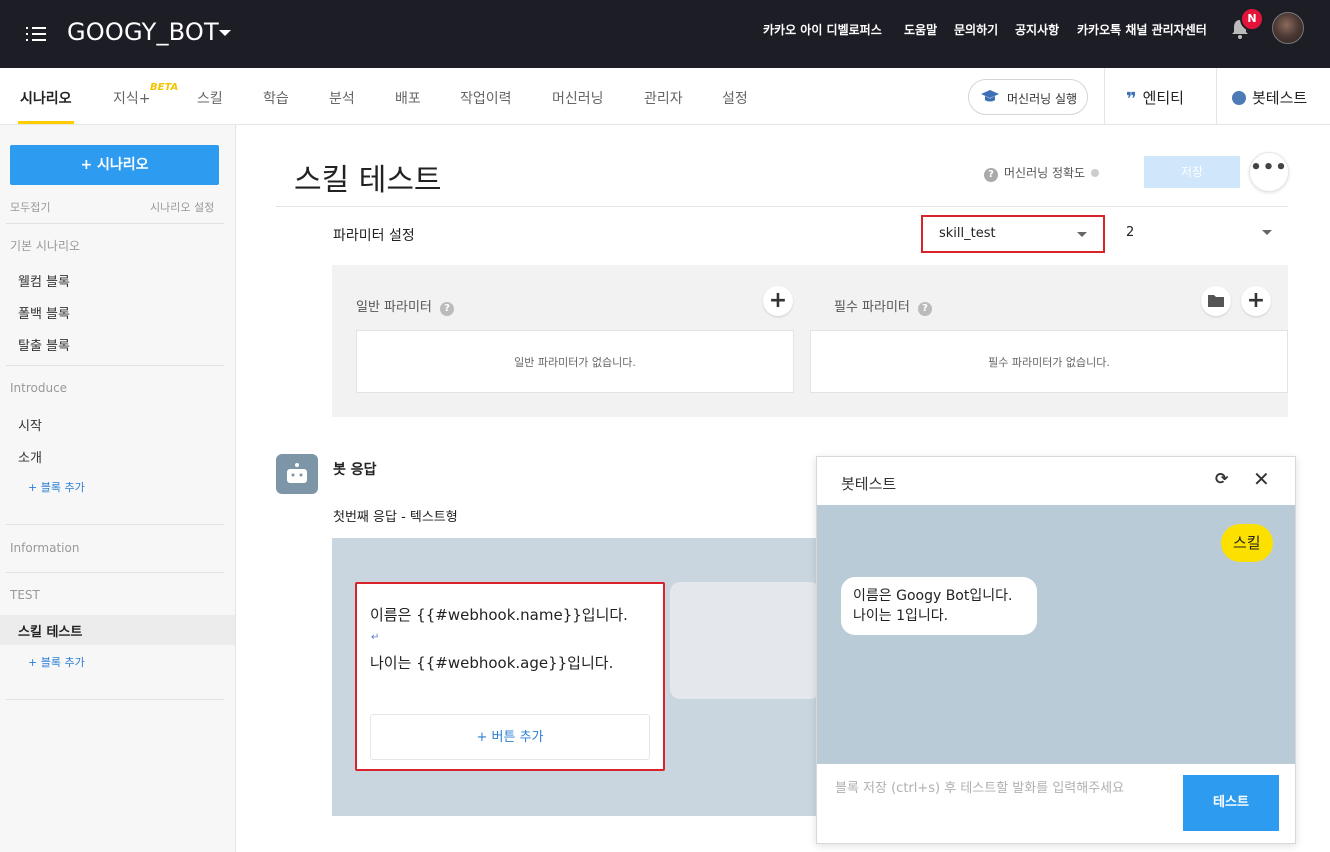 The height and width of the screenshot is (852, 1330). Describe the element at coordinates (408, 98) in the screenshot. I see `tab-deploy: 배포` at that location.